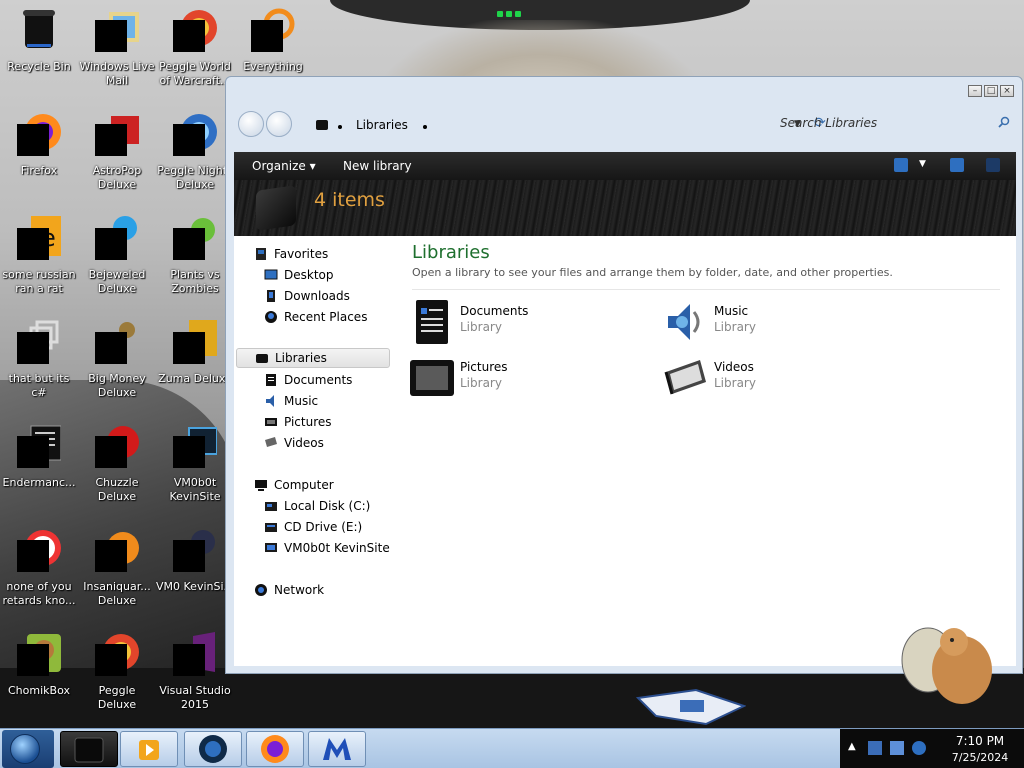  What do you see at coordinates (897, 748) in the screenshot?
I see `network-tray-icon` at bounding box center [897, 748].